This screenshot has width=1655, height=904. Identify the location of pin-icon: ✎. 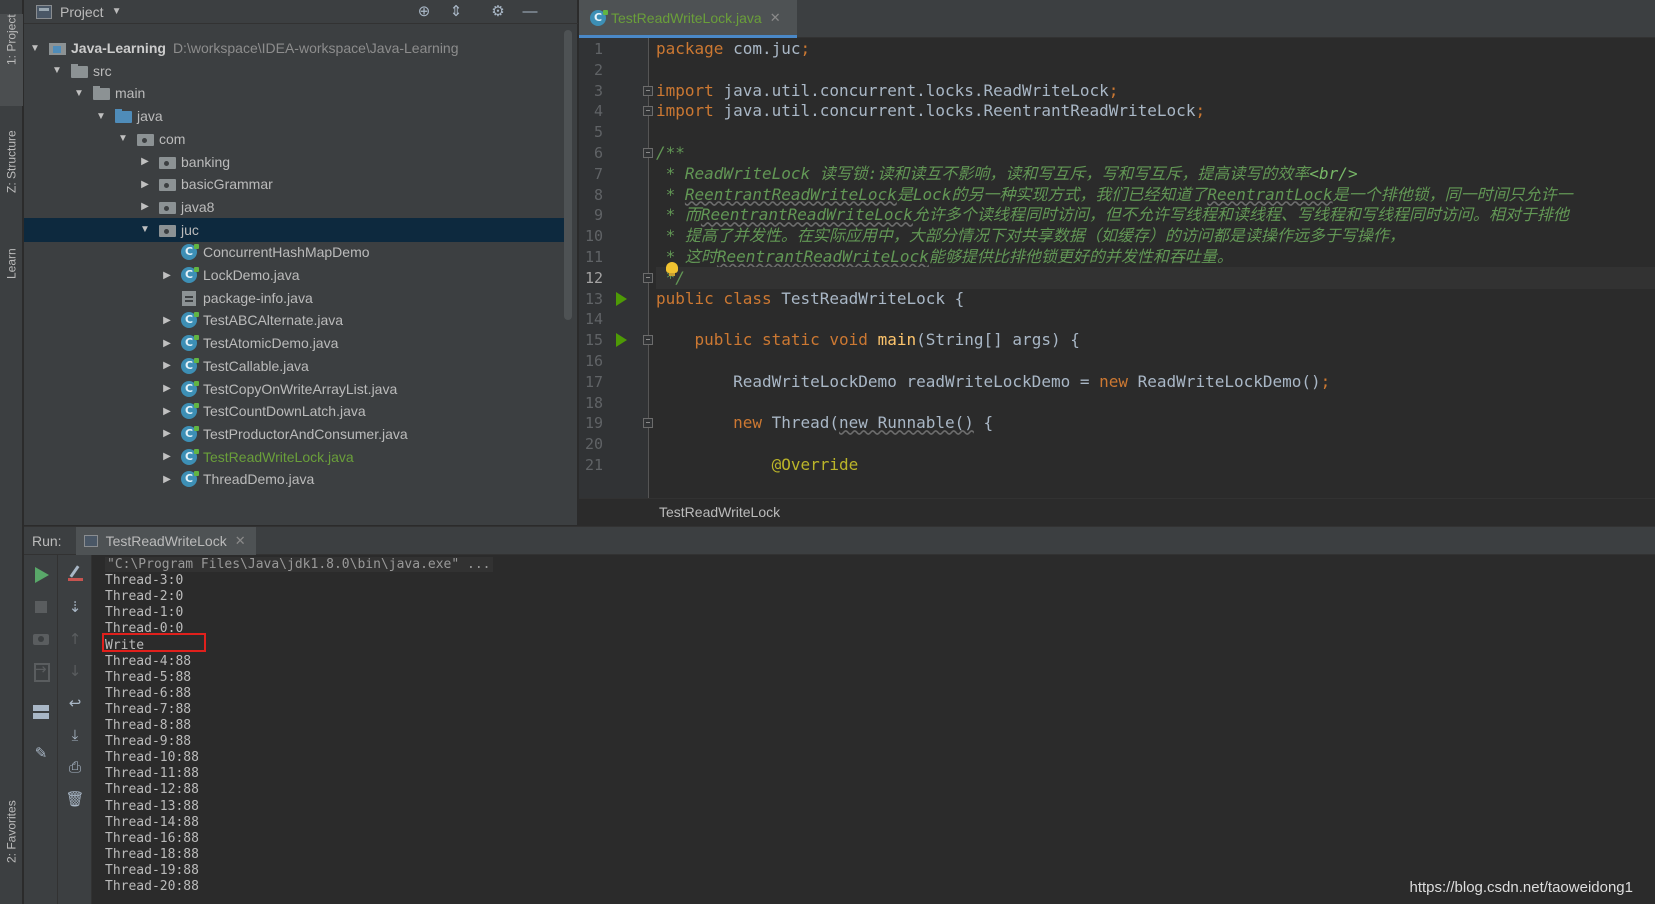
(41, 753).